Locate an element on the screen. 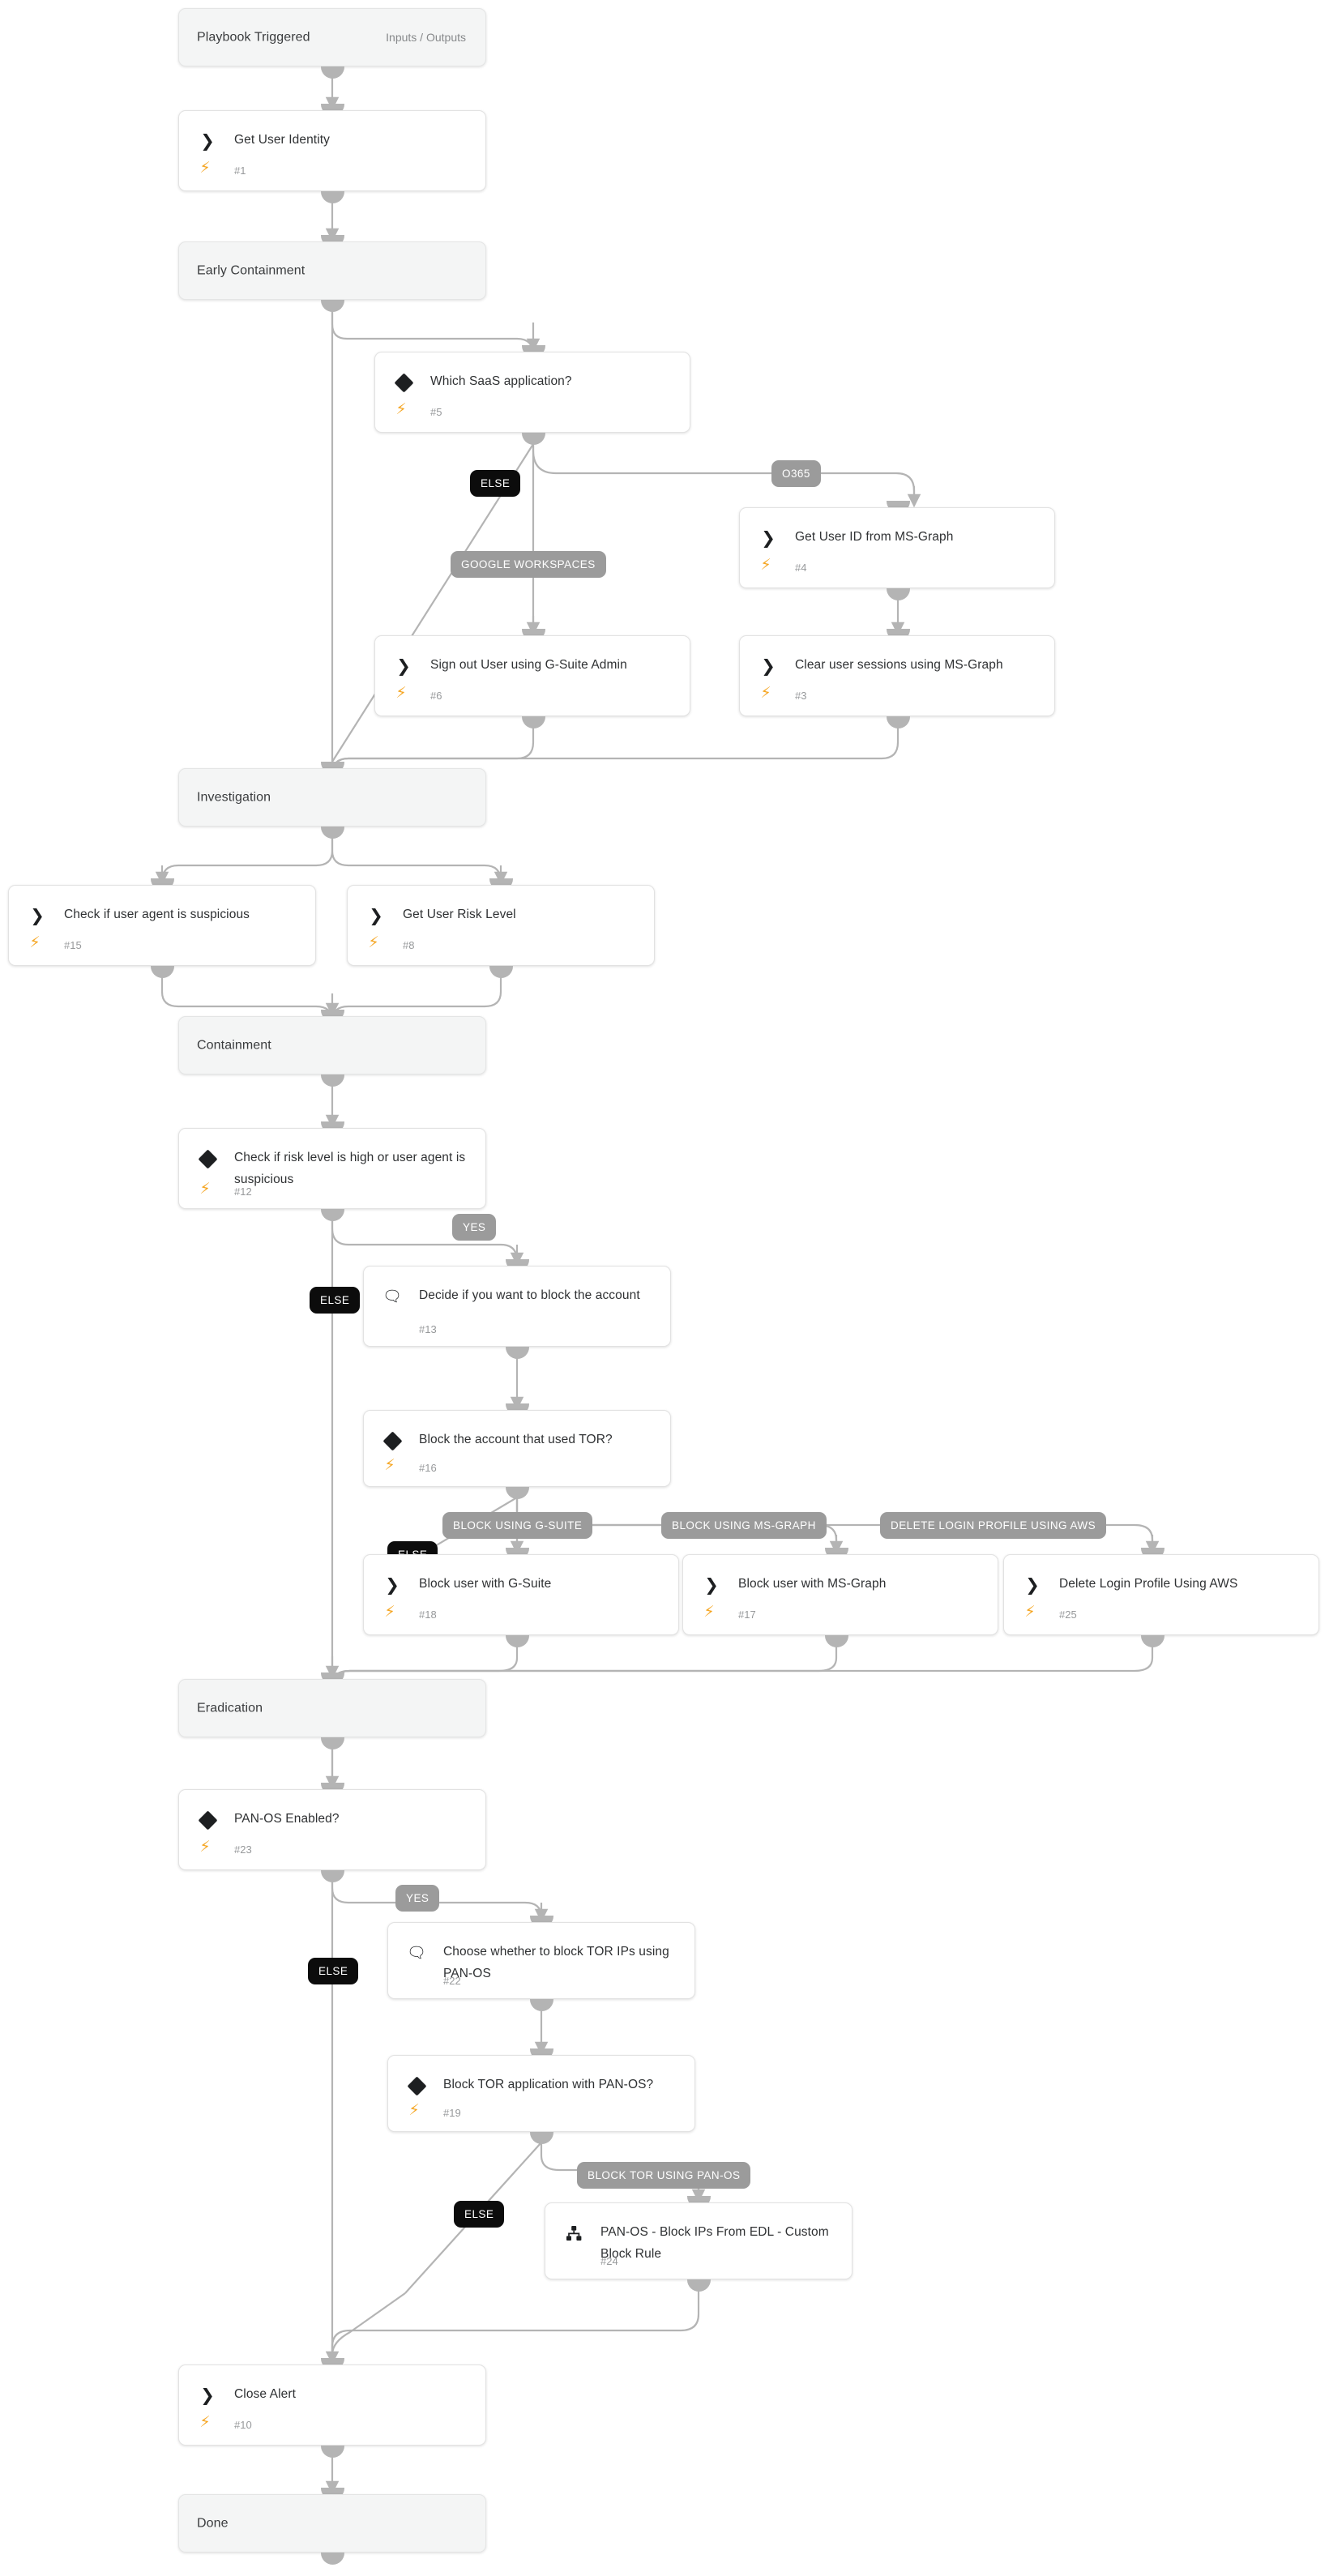  node-get-user-risk-level: ❯ Get User Risk Level ⚡ #8 is located at coordinates (501, 925).